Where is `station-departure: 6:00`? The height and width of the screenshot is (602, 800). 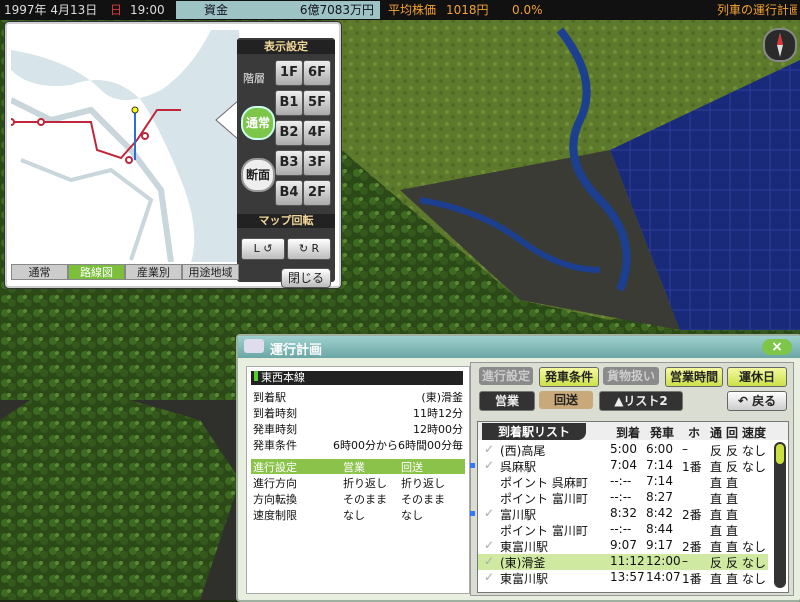 station-departure: 6:00 is located at coordinates (659, 449).